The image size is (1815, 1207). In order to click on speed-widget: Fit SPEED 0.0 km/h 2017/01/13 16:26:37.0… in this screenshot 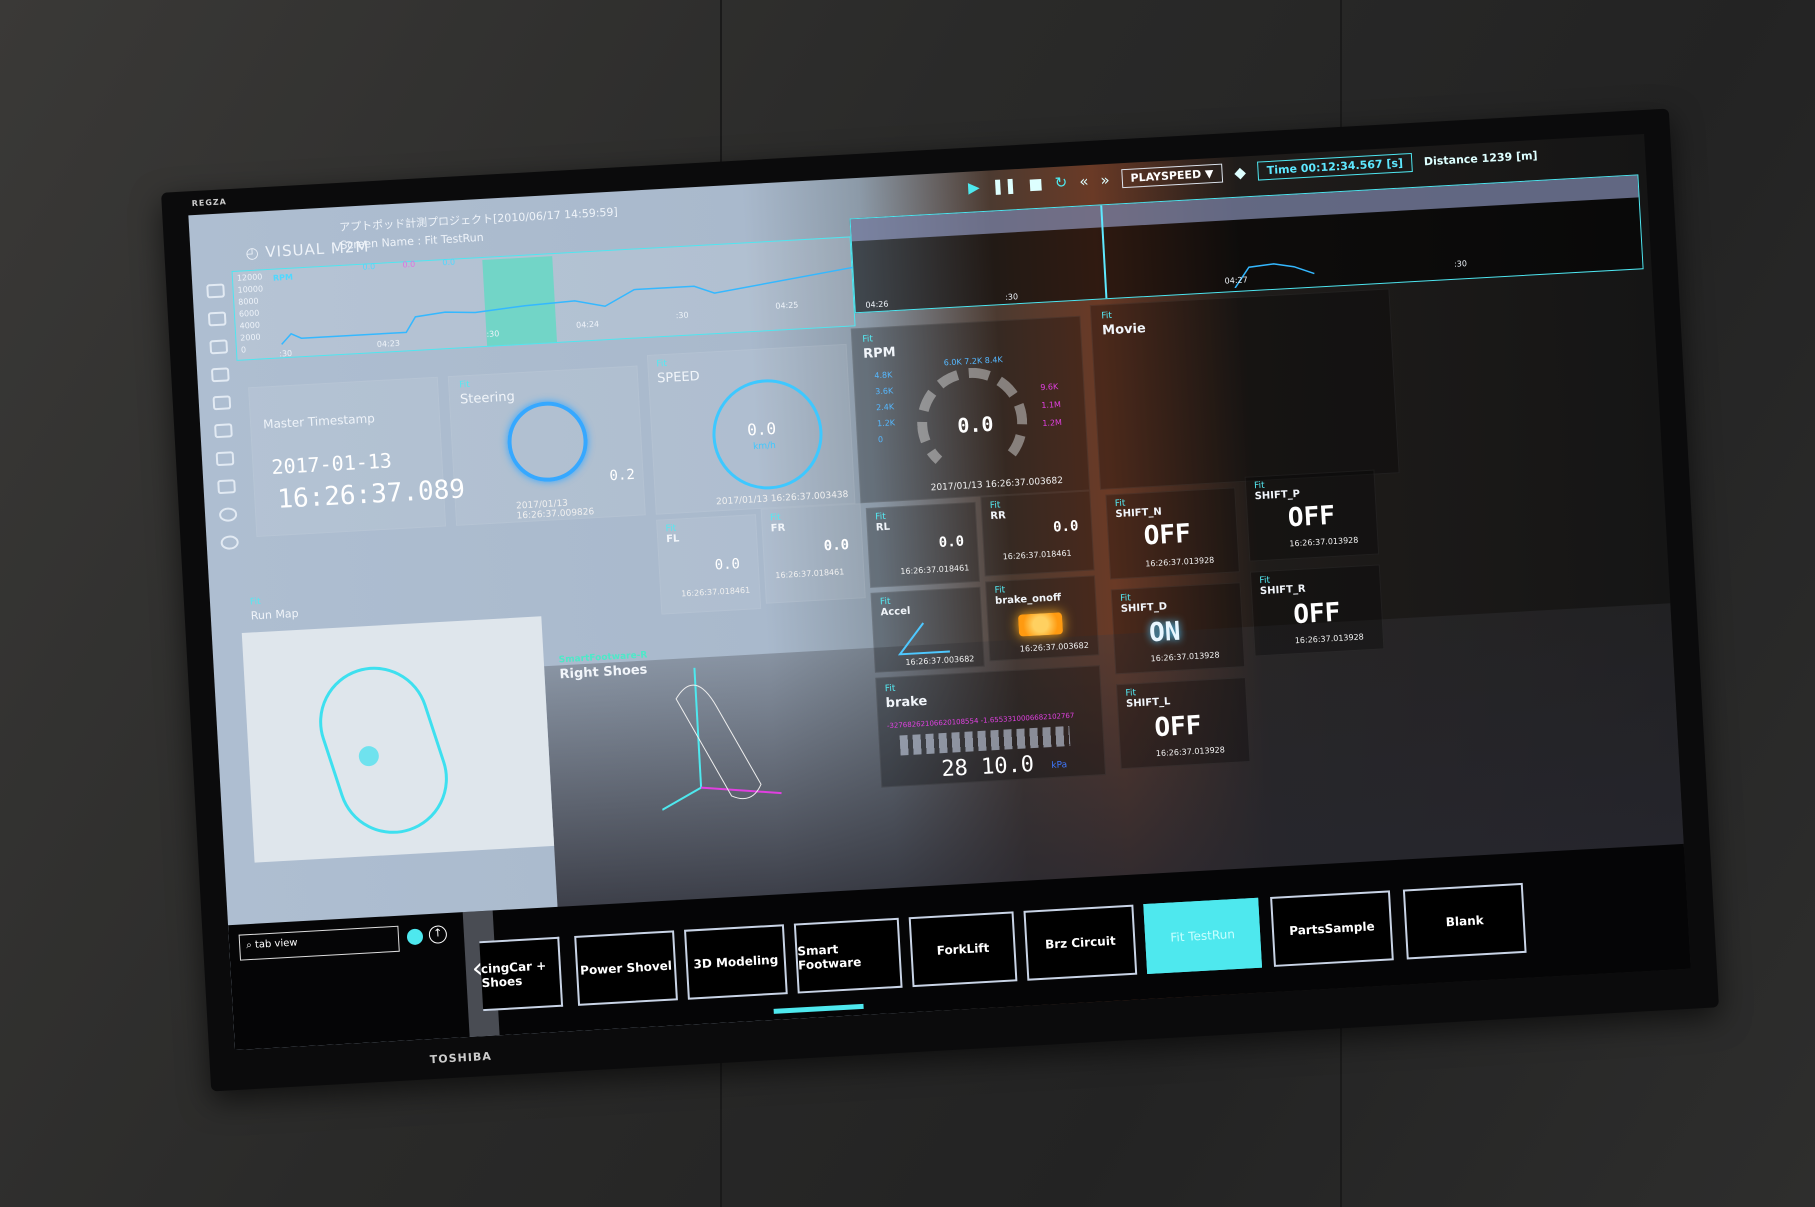, I will do `click(751, 429)`.